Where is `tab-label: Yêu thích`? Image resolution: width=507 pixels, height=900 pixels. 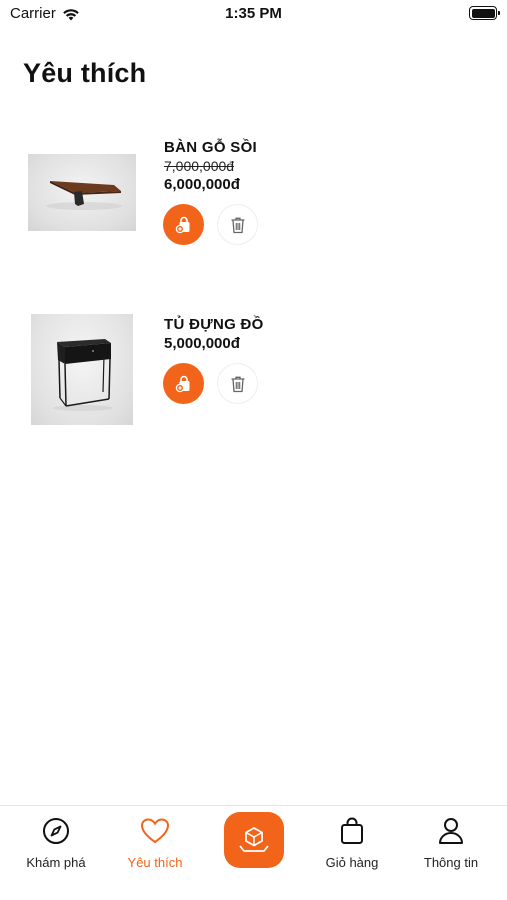
tab-label: Yêu thích is located at coordinates (155, 862).